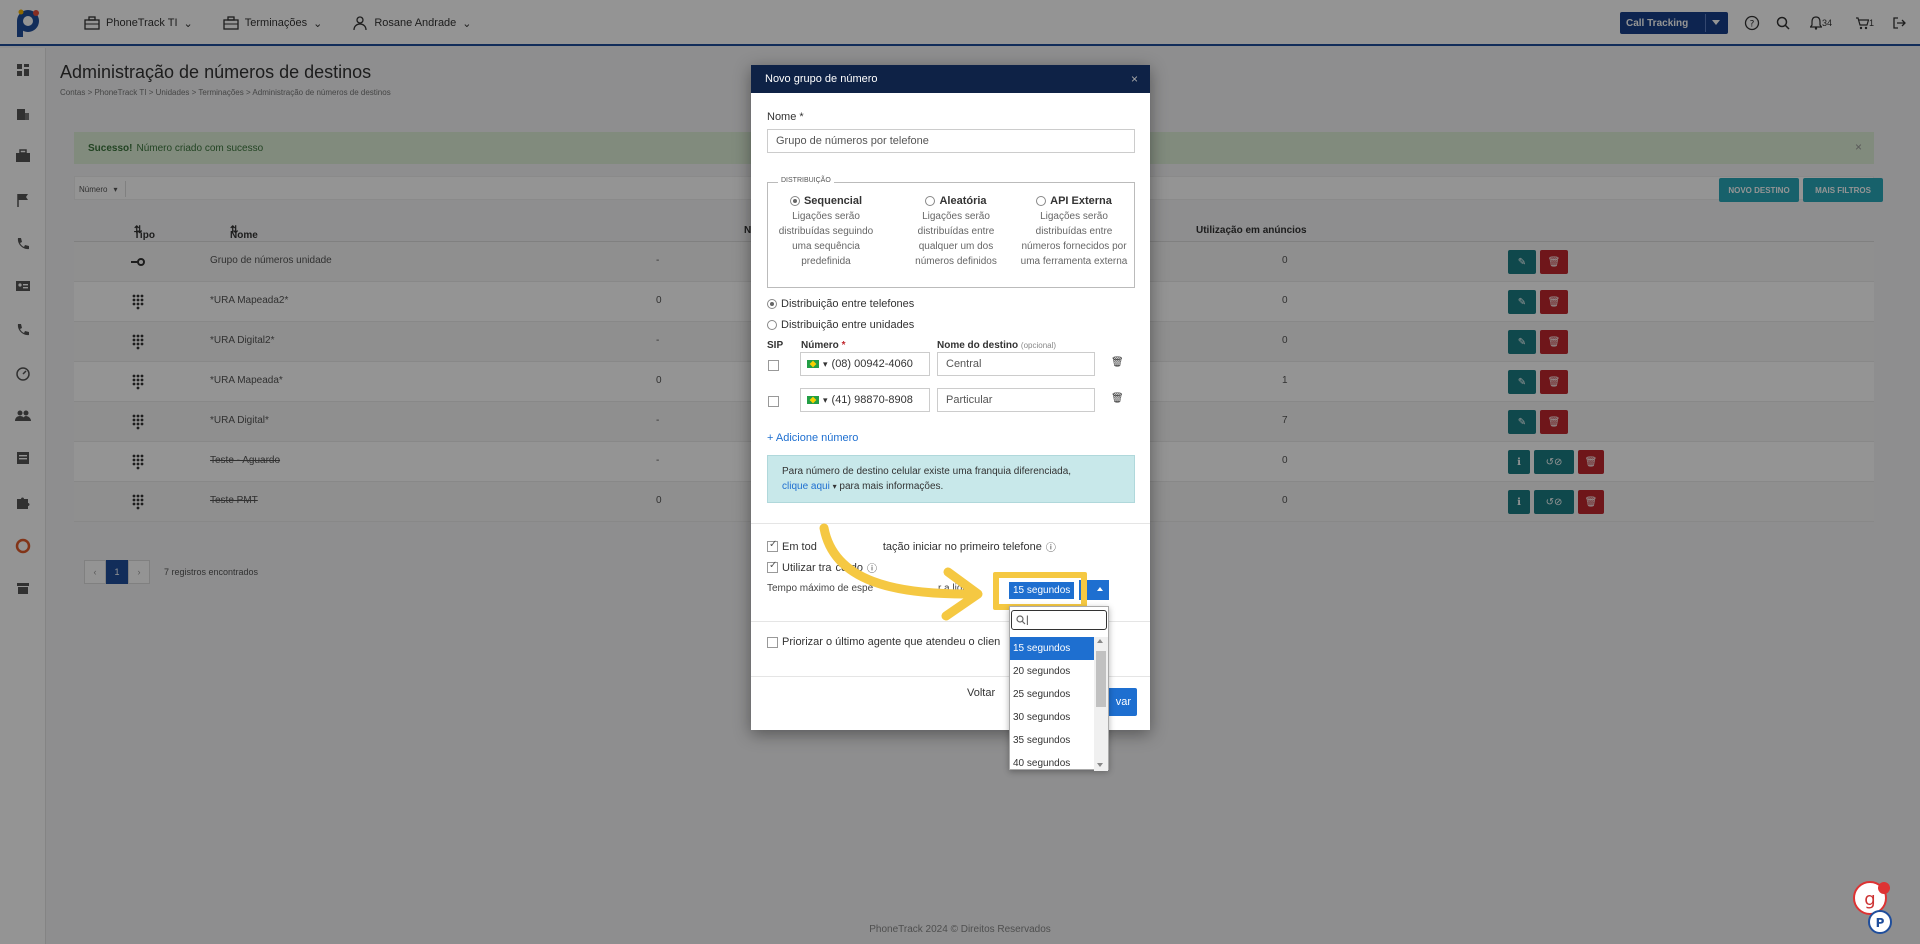  What do you see at coordinates (834, 486) in the screenshot?
I see `caret-down-icon: ▾` at bounding box center [834, 486].